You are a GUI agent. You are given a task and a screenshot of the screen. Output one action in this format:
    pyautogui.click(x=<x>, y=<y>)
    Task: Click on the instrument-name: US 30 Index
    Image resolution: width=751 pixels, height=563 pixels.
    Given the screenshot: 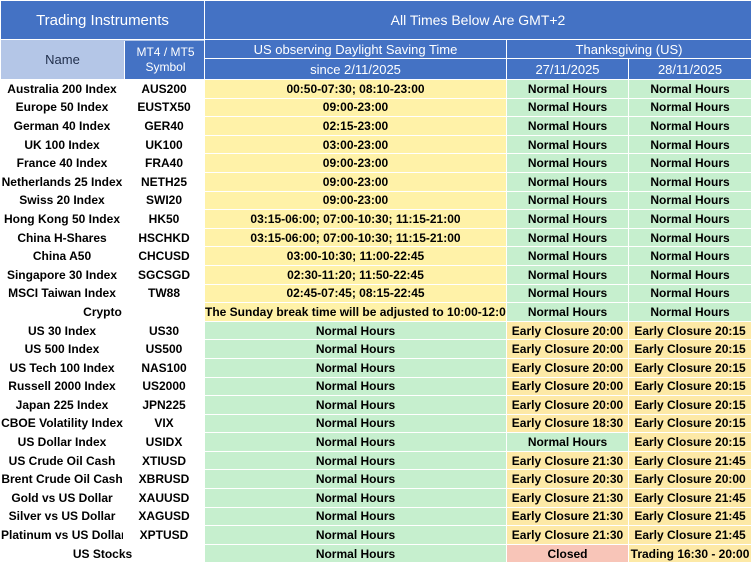 What is the action you would take?
    pyautogui.click(x=62, y=330)
    